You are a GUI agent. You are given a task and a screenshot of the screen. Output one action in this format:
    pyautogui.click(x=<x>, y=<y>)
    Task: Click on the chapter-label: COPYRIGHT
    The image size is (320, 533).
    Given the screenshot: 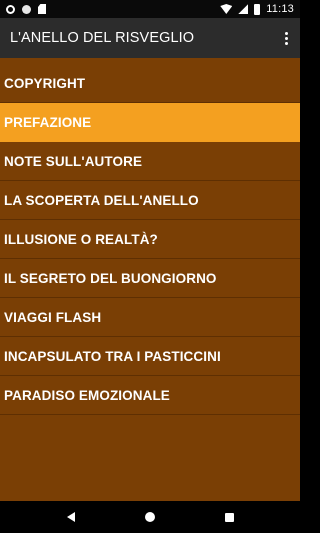 What is the action you would take?
    pyautogui.click(x=45, y=83)
    